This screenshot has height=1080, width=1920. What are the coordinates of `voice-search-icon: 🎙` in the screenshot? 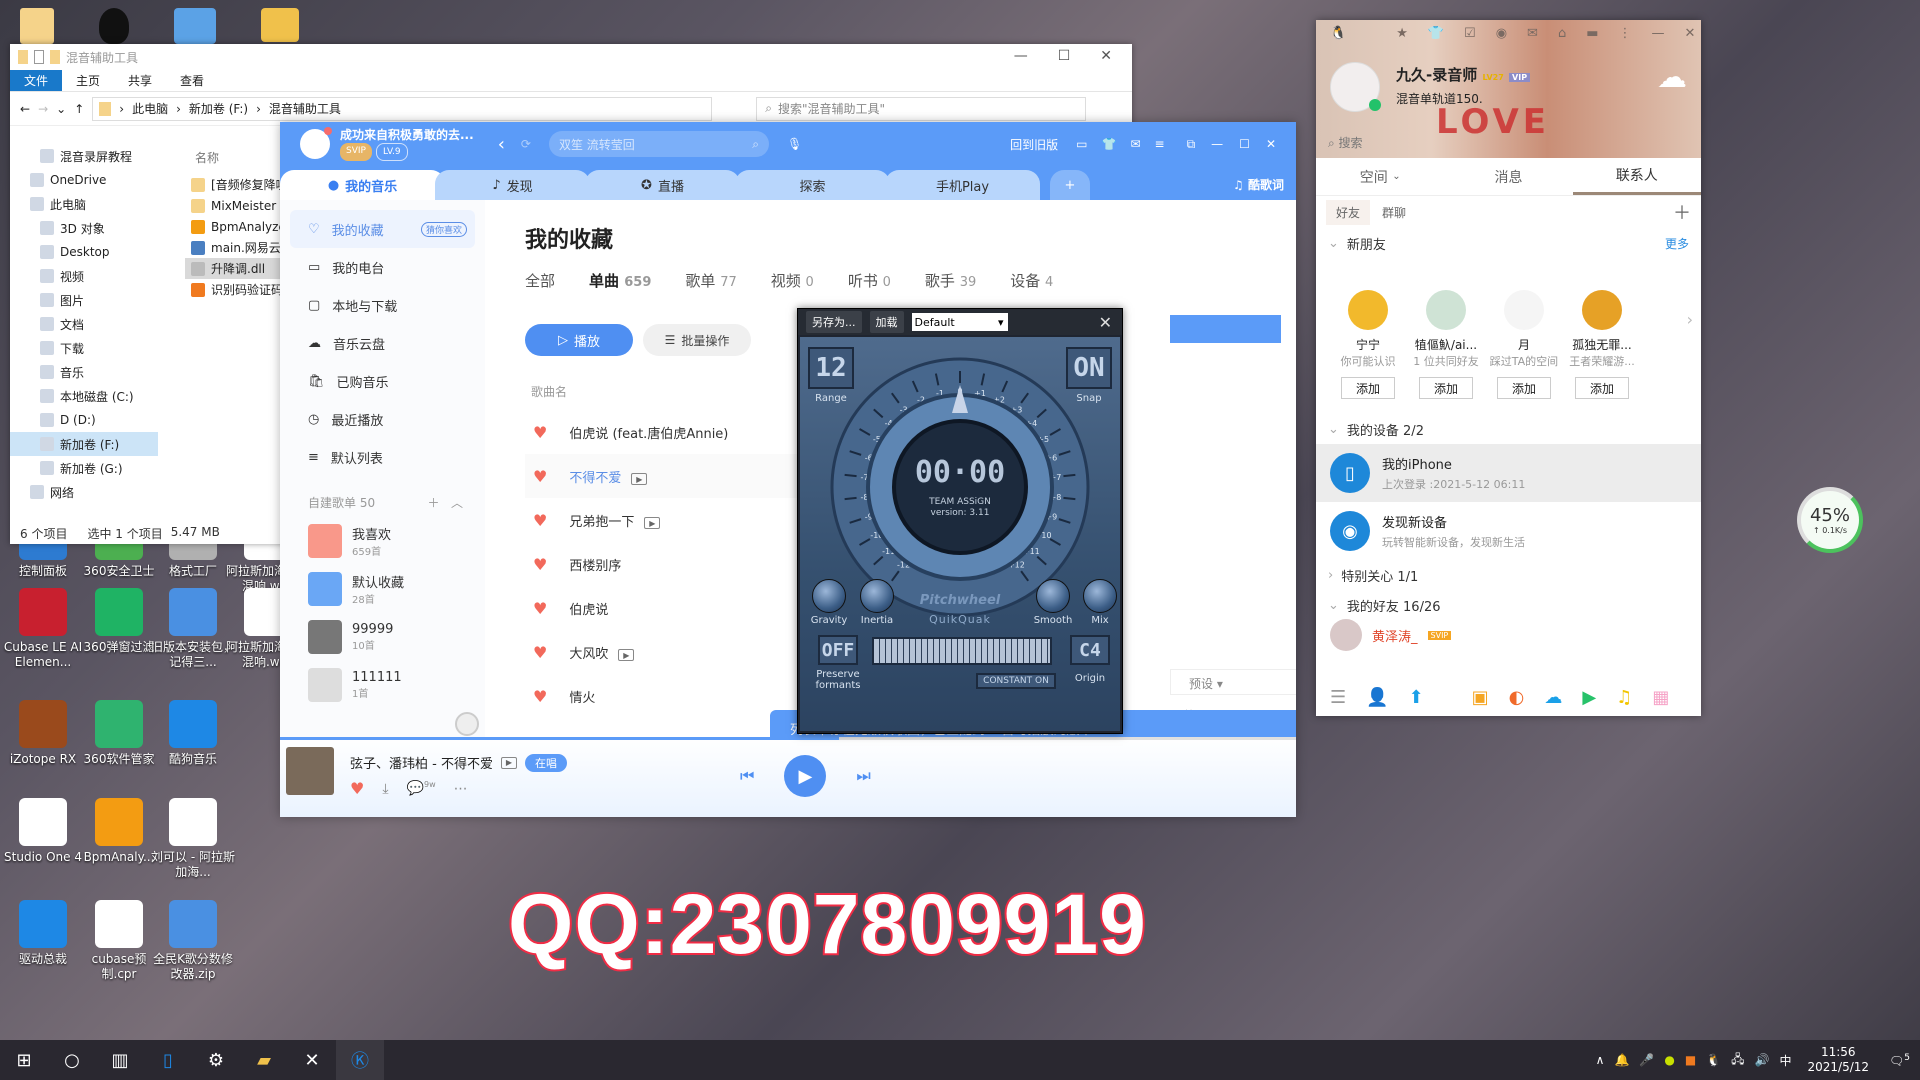 It's located at (794, 144).